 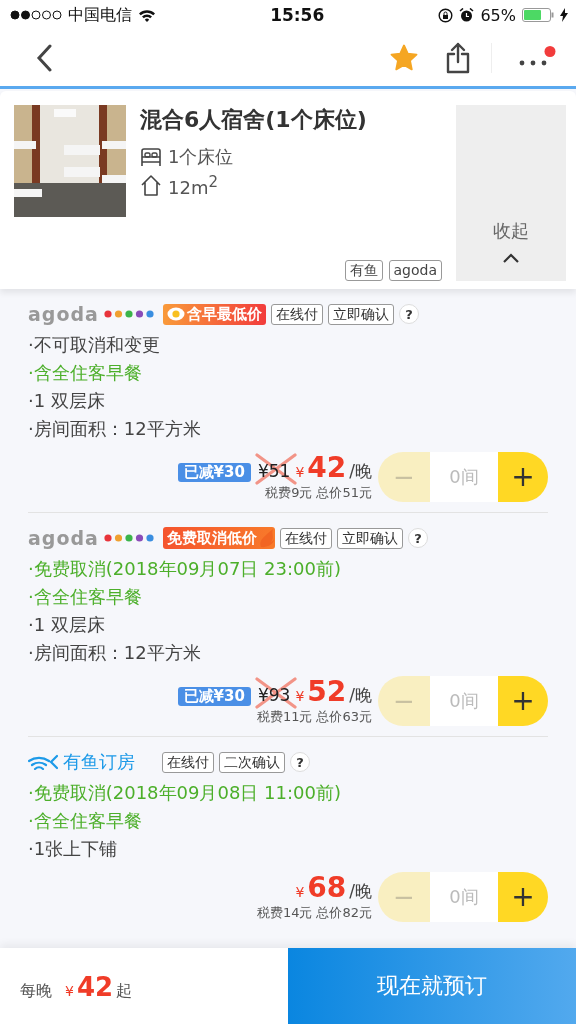 I want to click on condition-text: ·免费取消(2018年09月08日 11:00前), so click(x=185, y=793).